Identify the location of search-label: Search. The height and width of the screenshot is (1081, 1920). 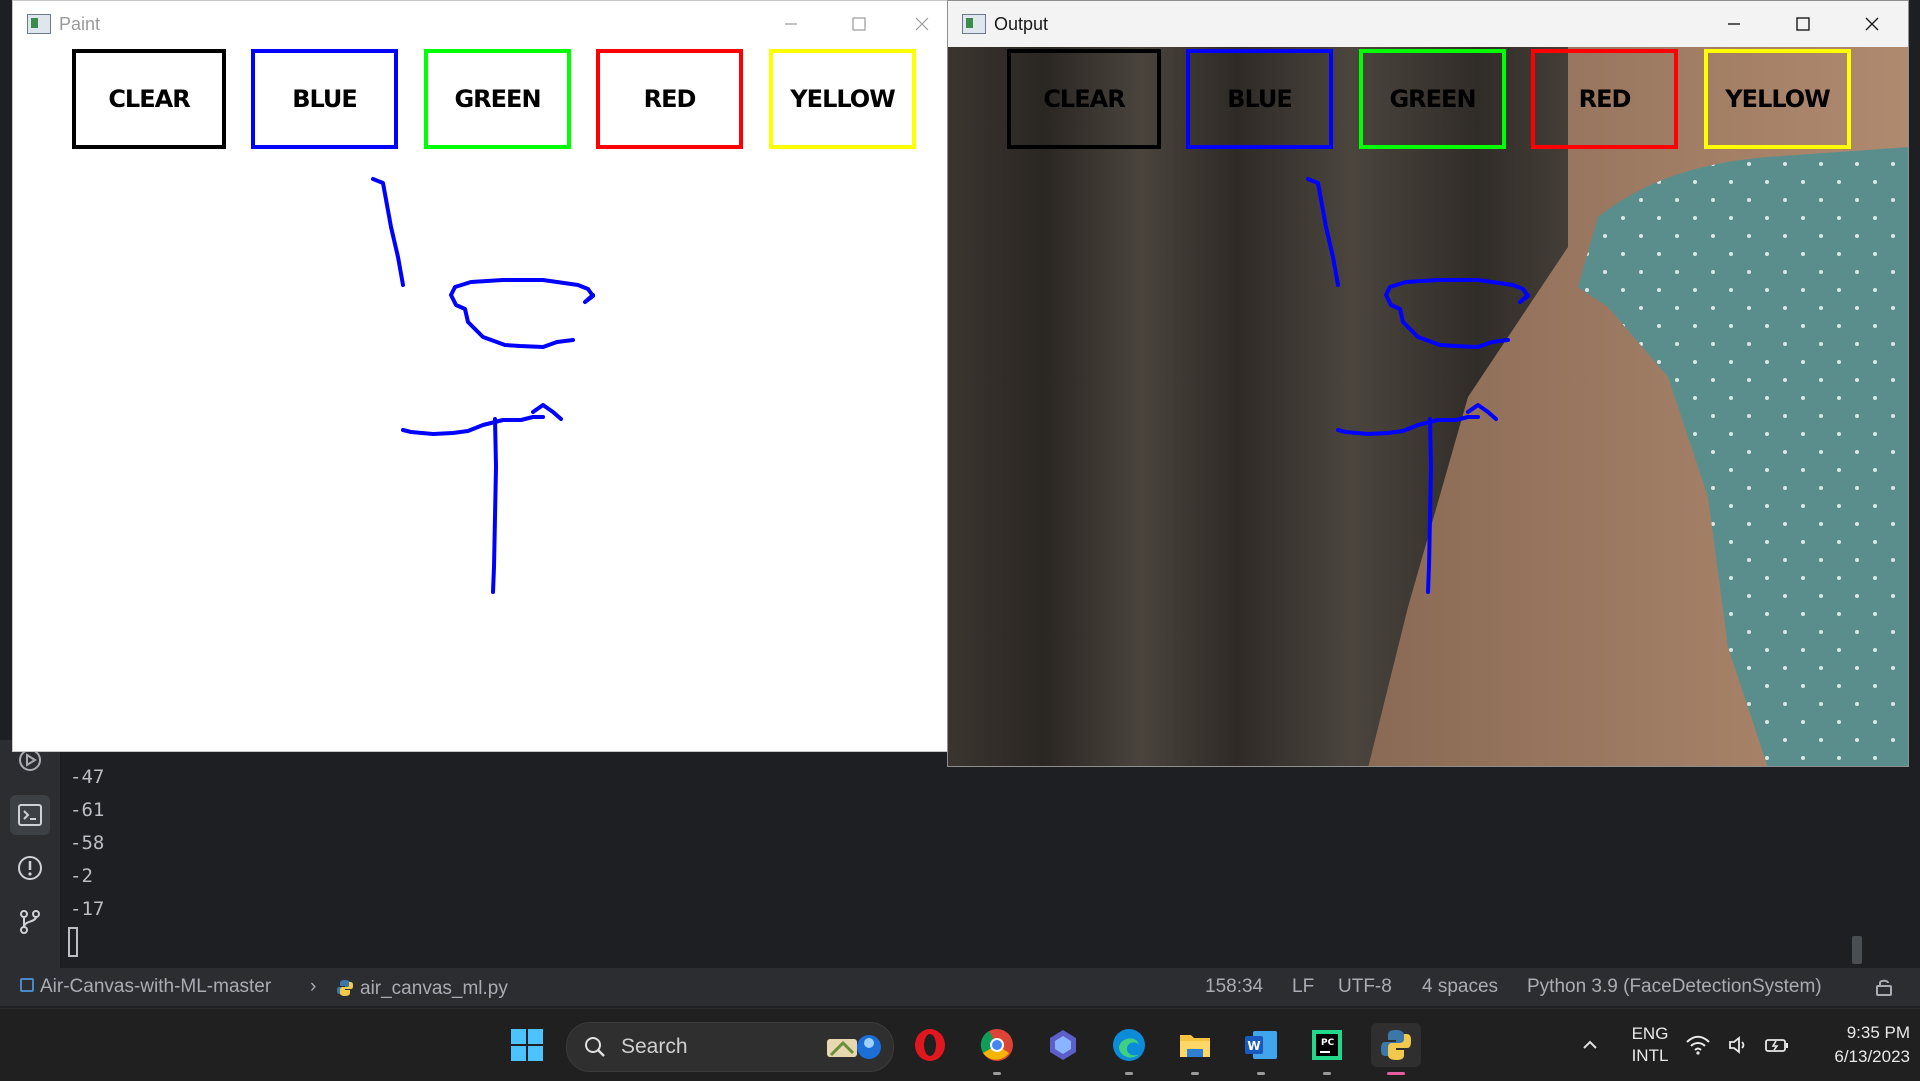
(654, 1046).